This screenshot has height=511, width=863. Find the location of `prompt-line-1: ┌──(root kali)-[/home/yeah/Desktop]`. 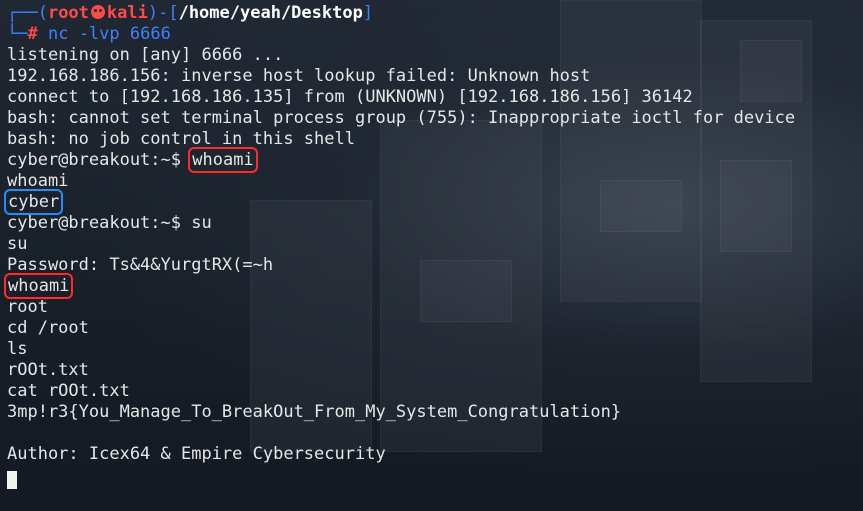

prompt-line-1: ┌──(root kali)-[/home/yeah/Desktop] is located at coordinates (190, 13).